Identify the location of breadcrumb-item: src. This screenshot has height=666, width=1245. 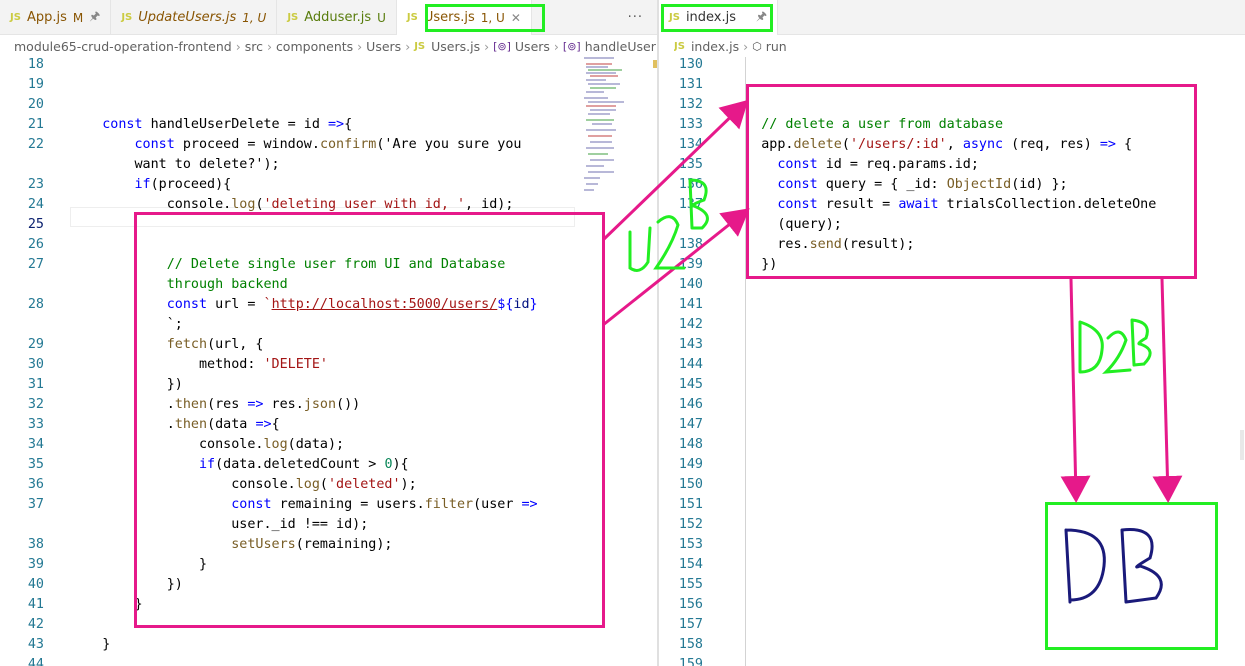
(254, 46).